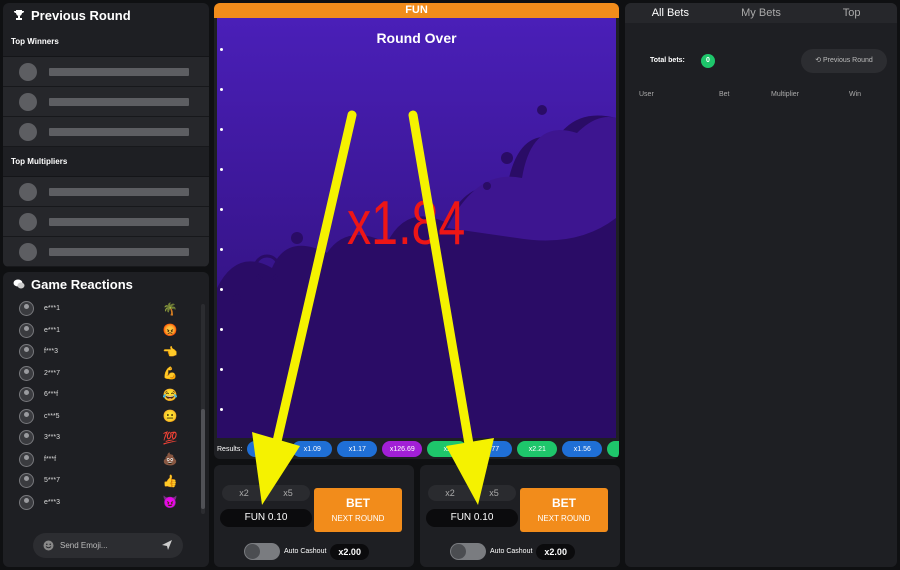 Image resolution: width=900 pixels, height=570 pixels. I want to click on result-chip: x2.21, so click(537, 449).